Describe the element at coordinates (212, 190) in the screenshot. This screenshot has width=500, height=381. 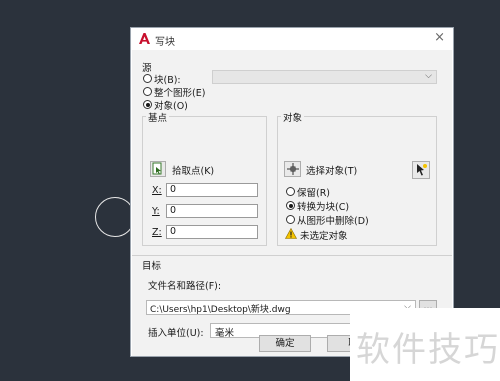
I see `x-input: 0` at that location.